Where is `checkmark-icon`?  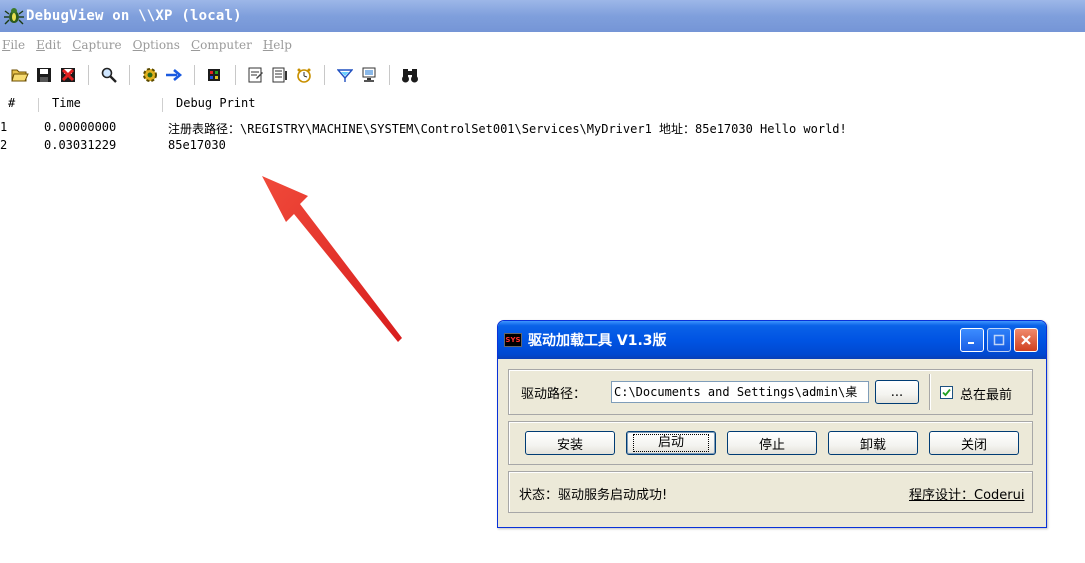 checkmark-icon is located at coordinates (946, 392).